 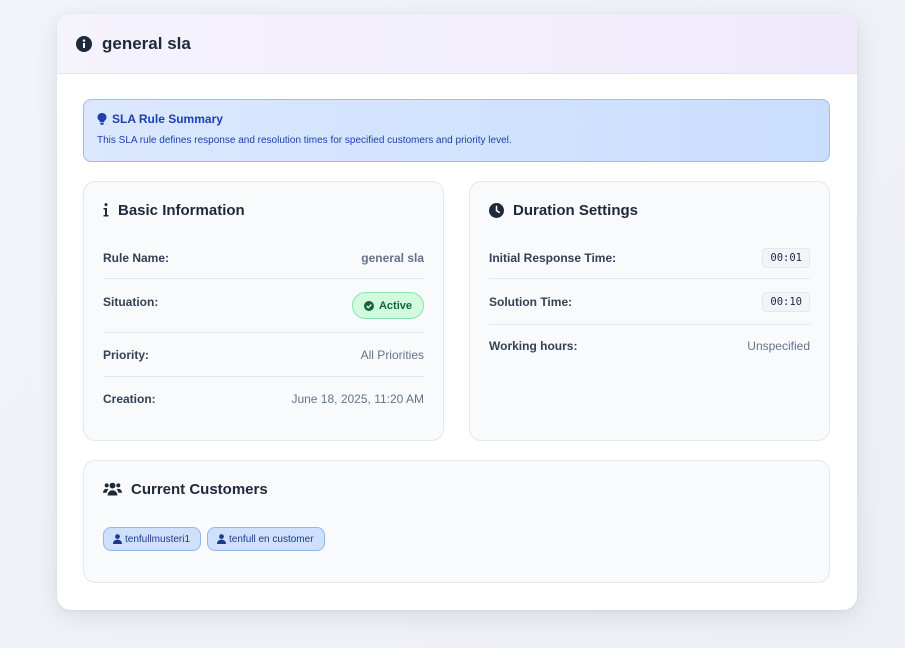 What do you see at coordinates (496, 210) in the screenshot?
I see `clock-icon` at bounding box center [496, 210].